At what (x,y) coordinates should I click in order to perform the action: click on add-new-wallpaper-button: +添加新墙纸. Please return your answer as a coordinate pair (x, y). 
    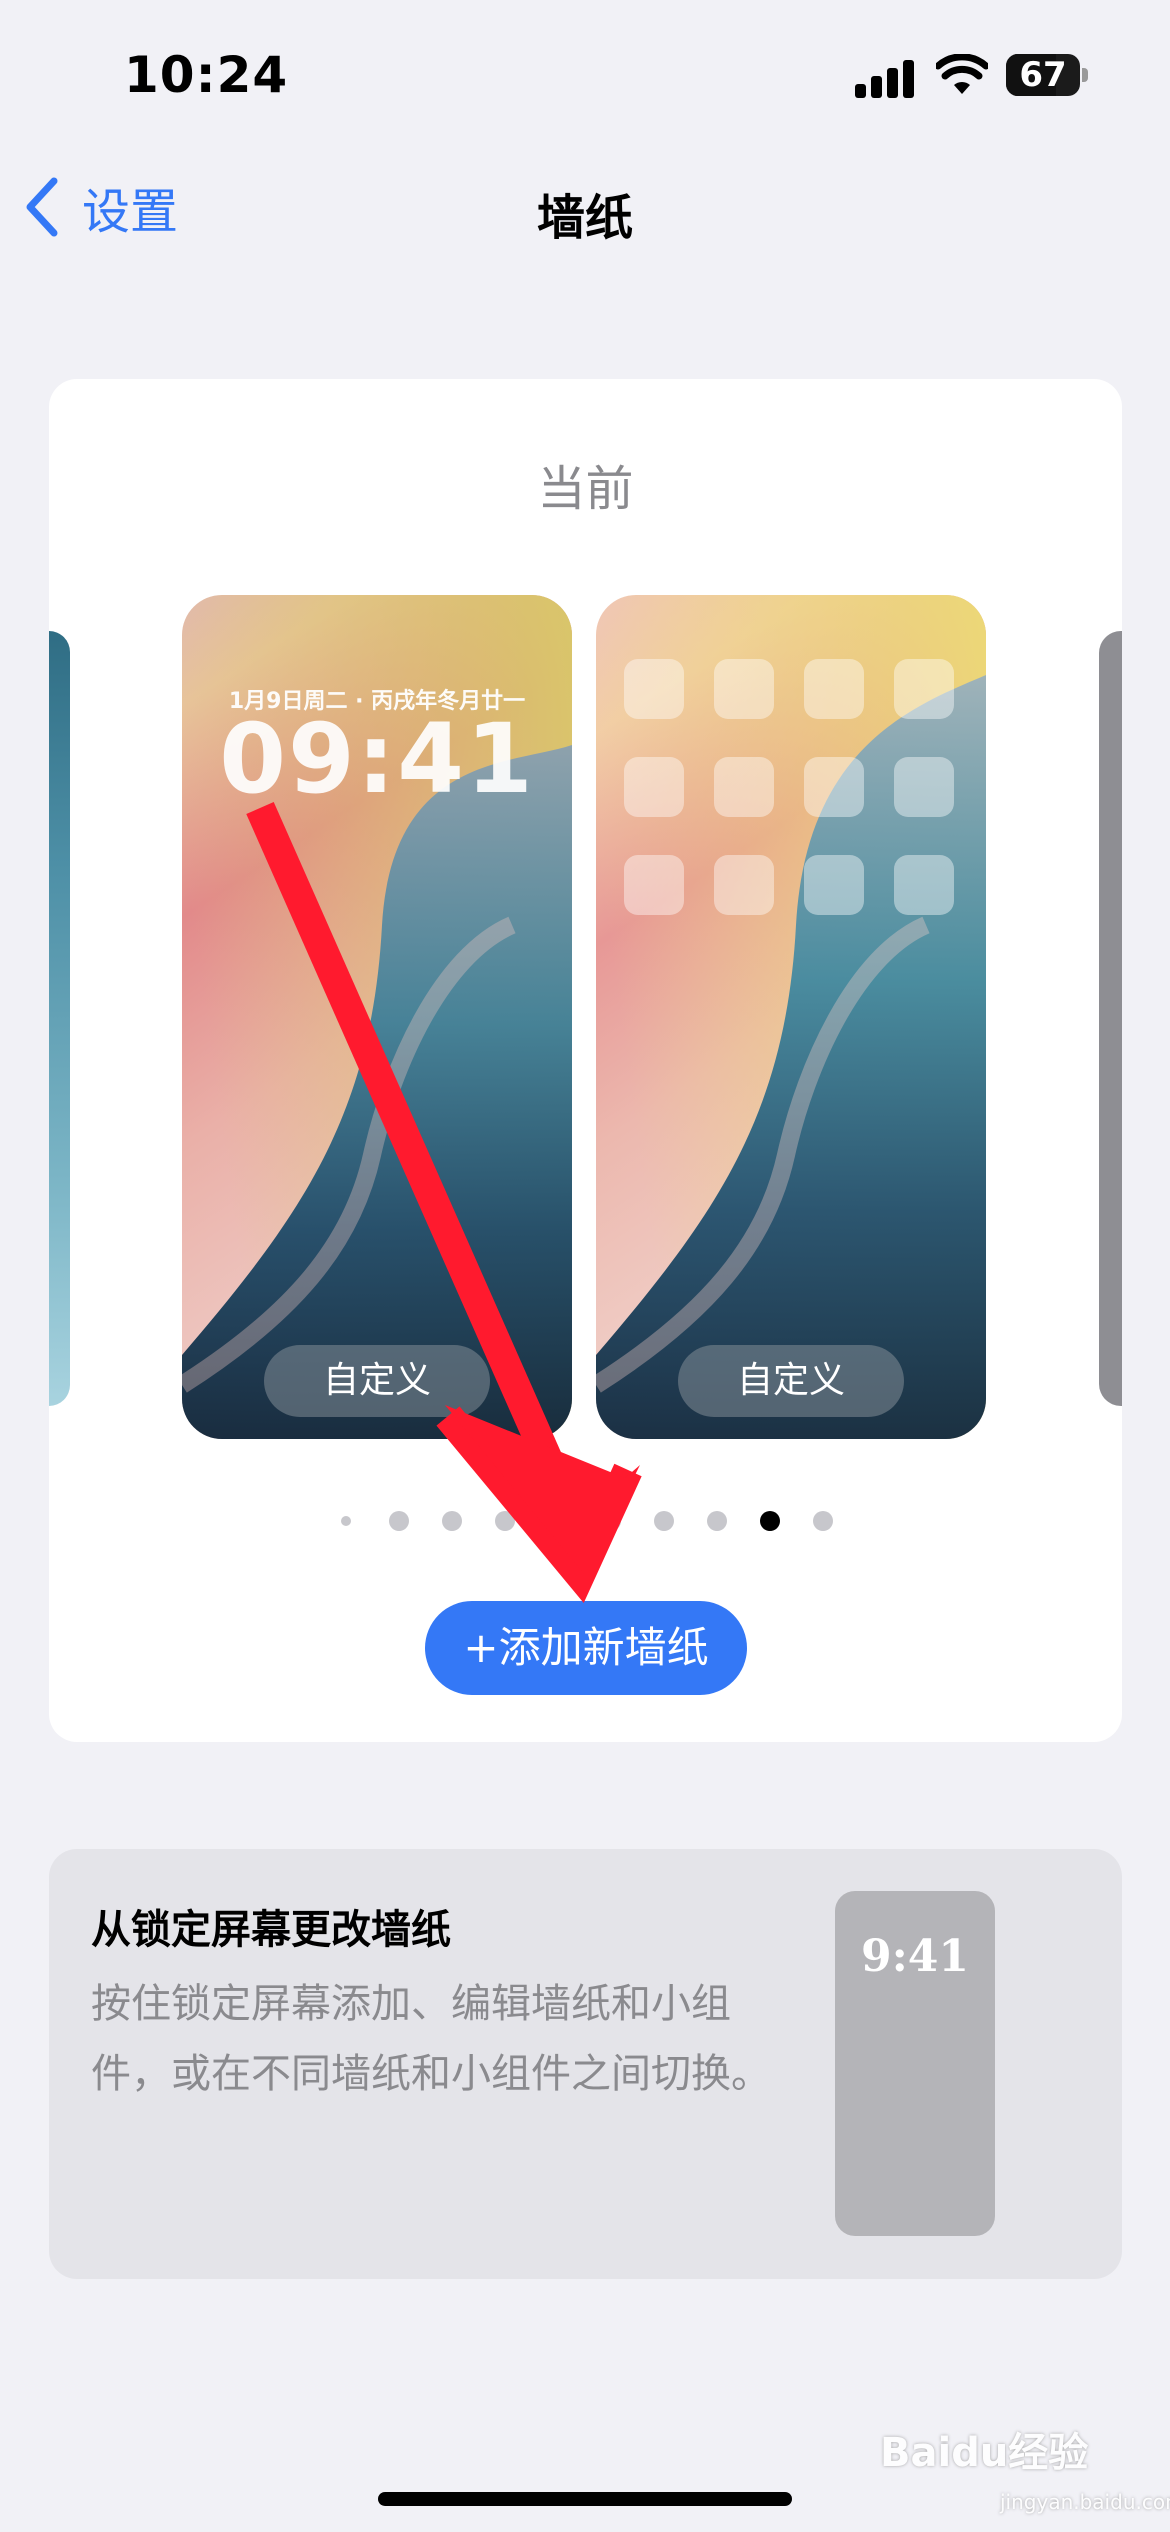
    Looking at the image, I should click on (586, 1648).